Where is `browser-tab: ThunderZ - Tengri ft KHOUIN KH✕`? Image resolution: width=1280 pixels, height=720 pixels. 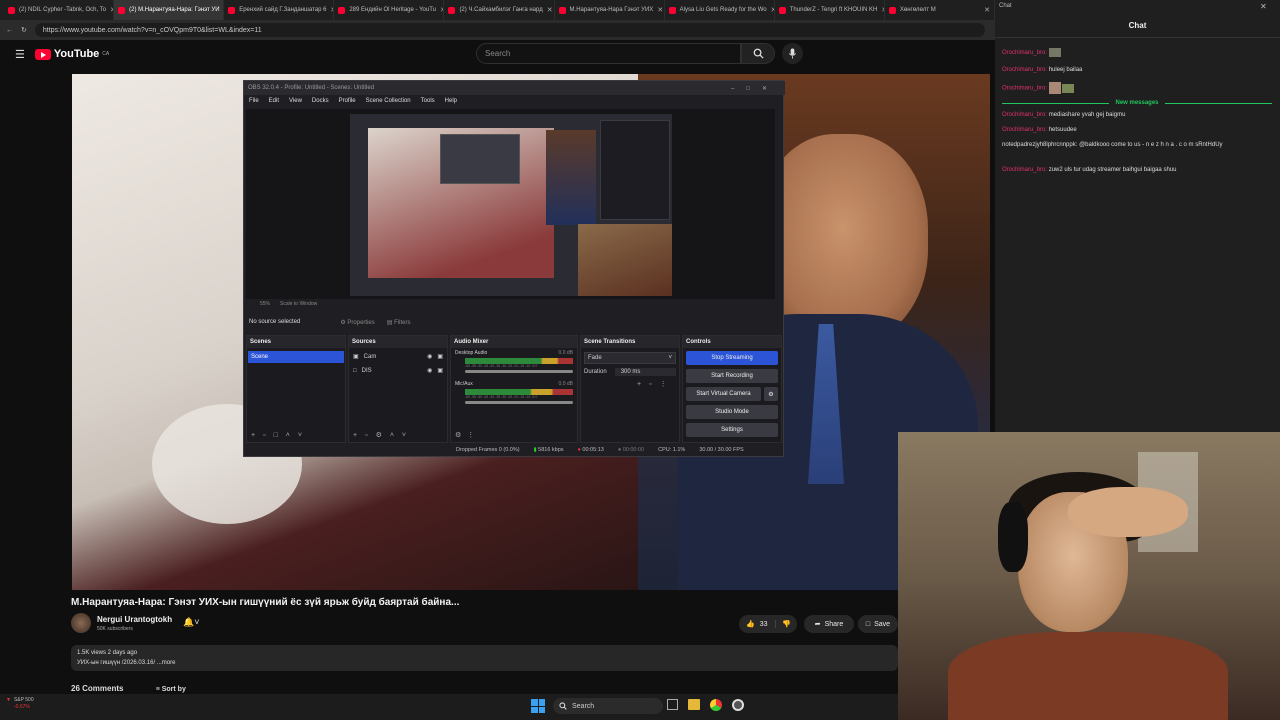
browser-tab: ThunderZ - Tengri ft KHOUIN KH✕ is located at coordinates (830, 10).